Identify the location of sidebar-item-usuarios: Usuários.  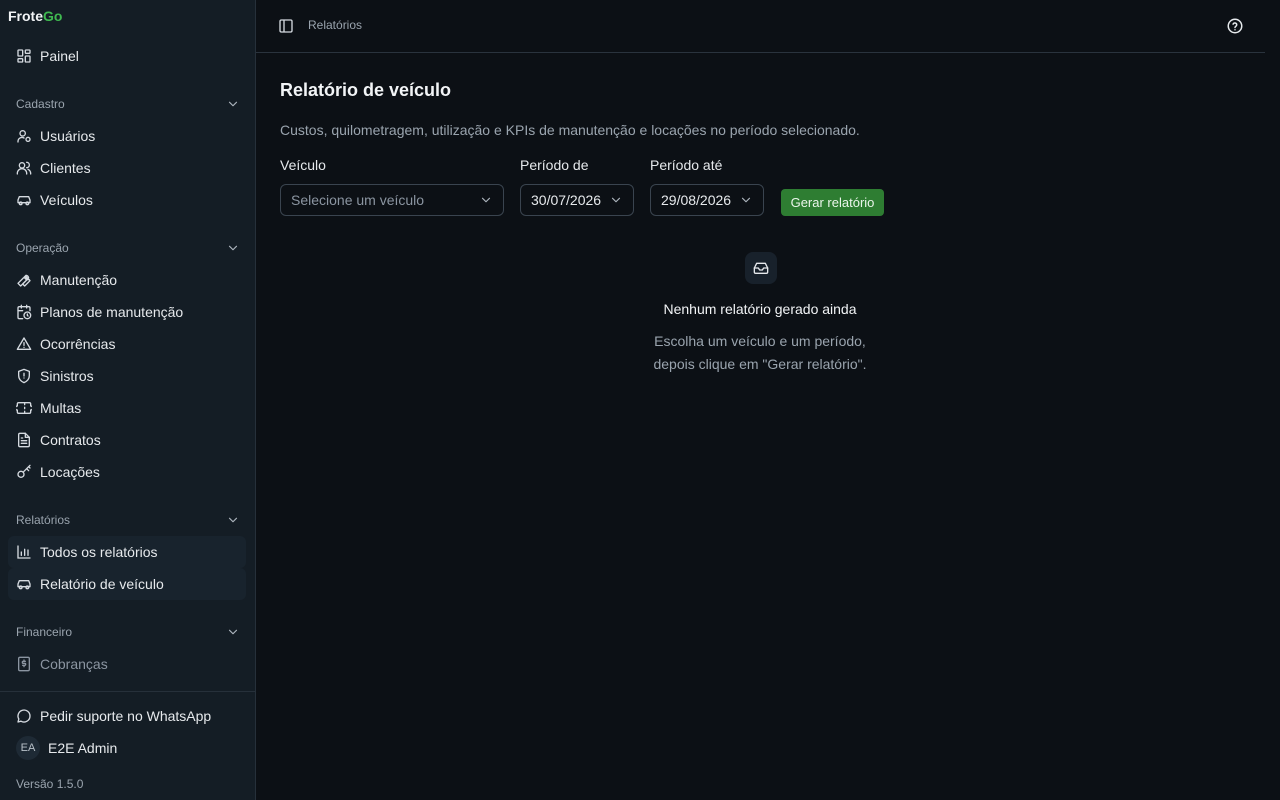
(127, 136).